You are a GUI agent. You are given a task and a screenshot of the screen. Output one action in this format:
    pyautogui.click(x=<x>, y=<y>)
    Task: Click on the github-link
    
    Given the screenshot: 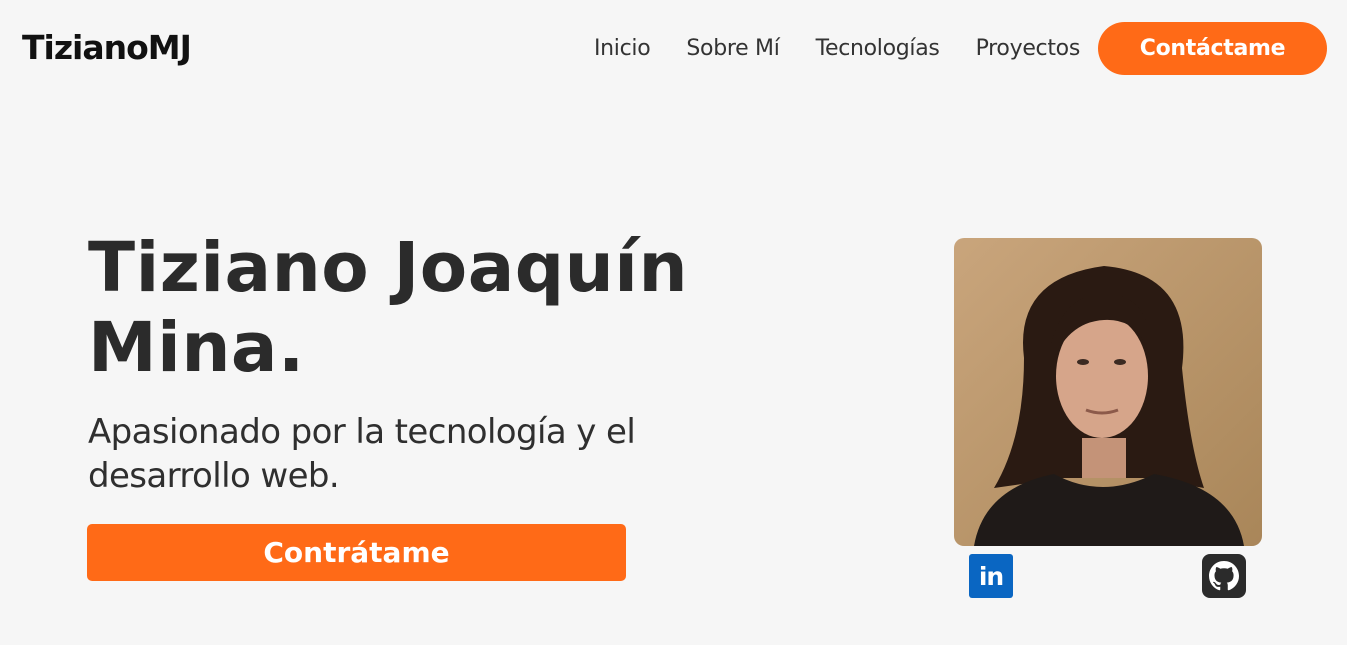 What is the action you would take?
    pyautogui.click(x=1224, y=576)
    